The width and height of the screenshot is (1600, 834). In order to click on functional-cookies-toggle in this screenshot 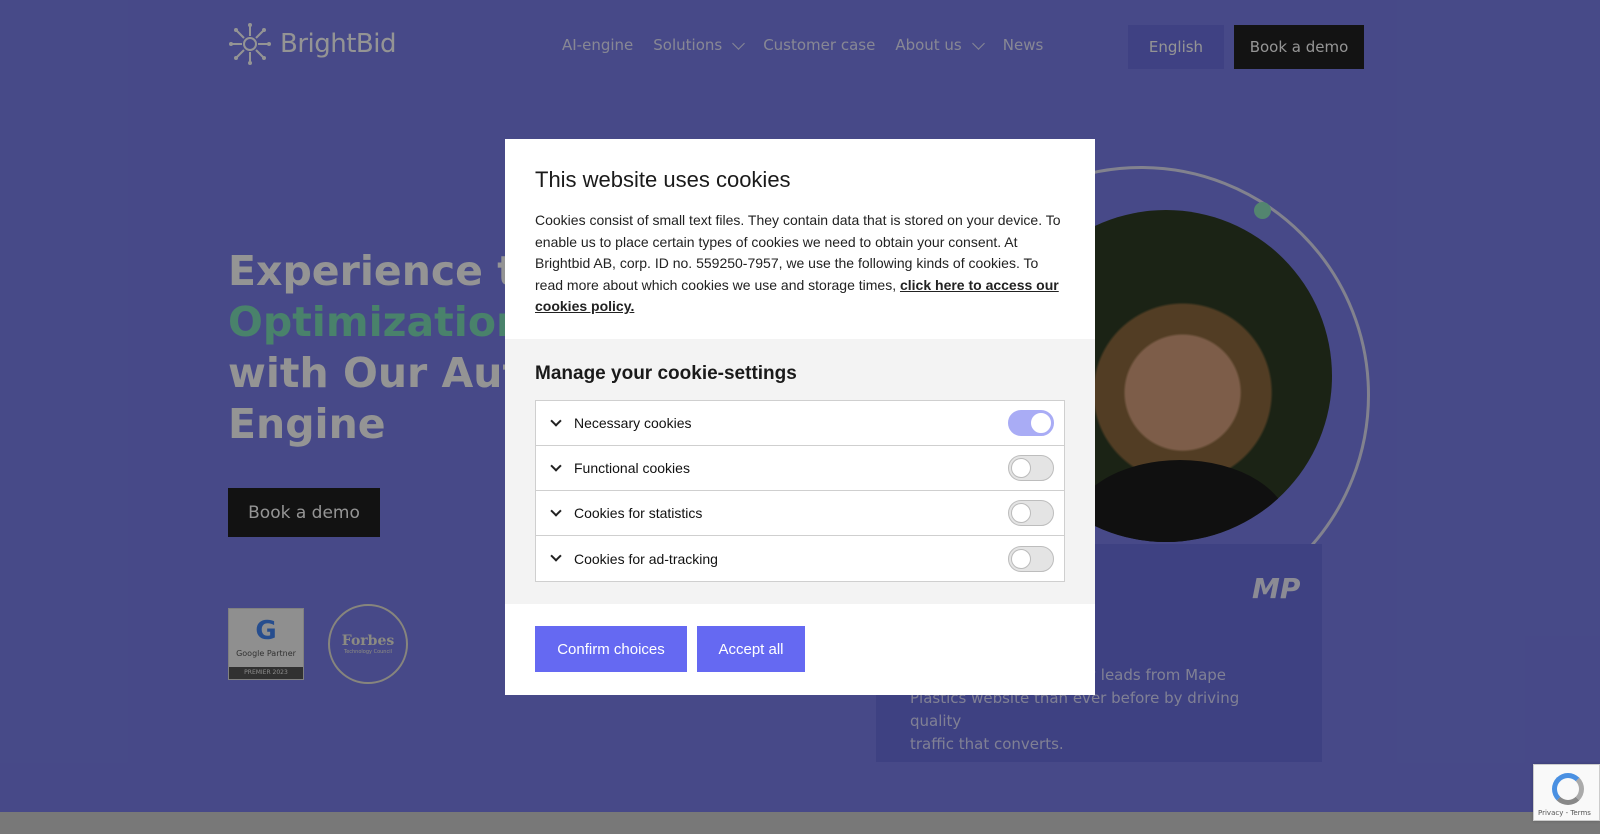, I will do `click(1031, 468)`.